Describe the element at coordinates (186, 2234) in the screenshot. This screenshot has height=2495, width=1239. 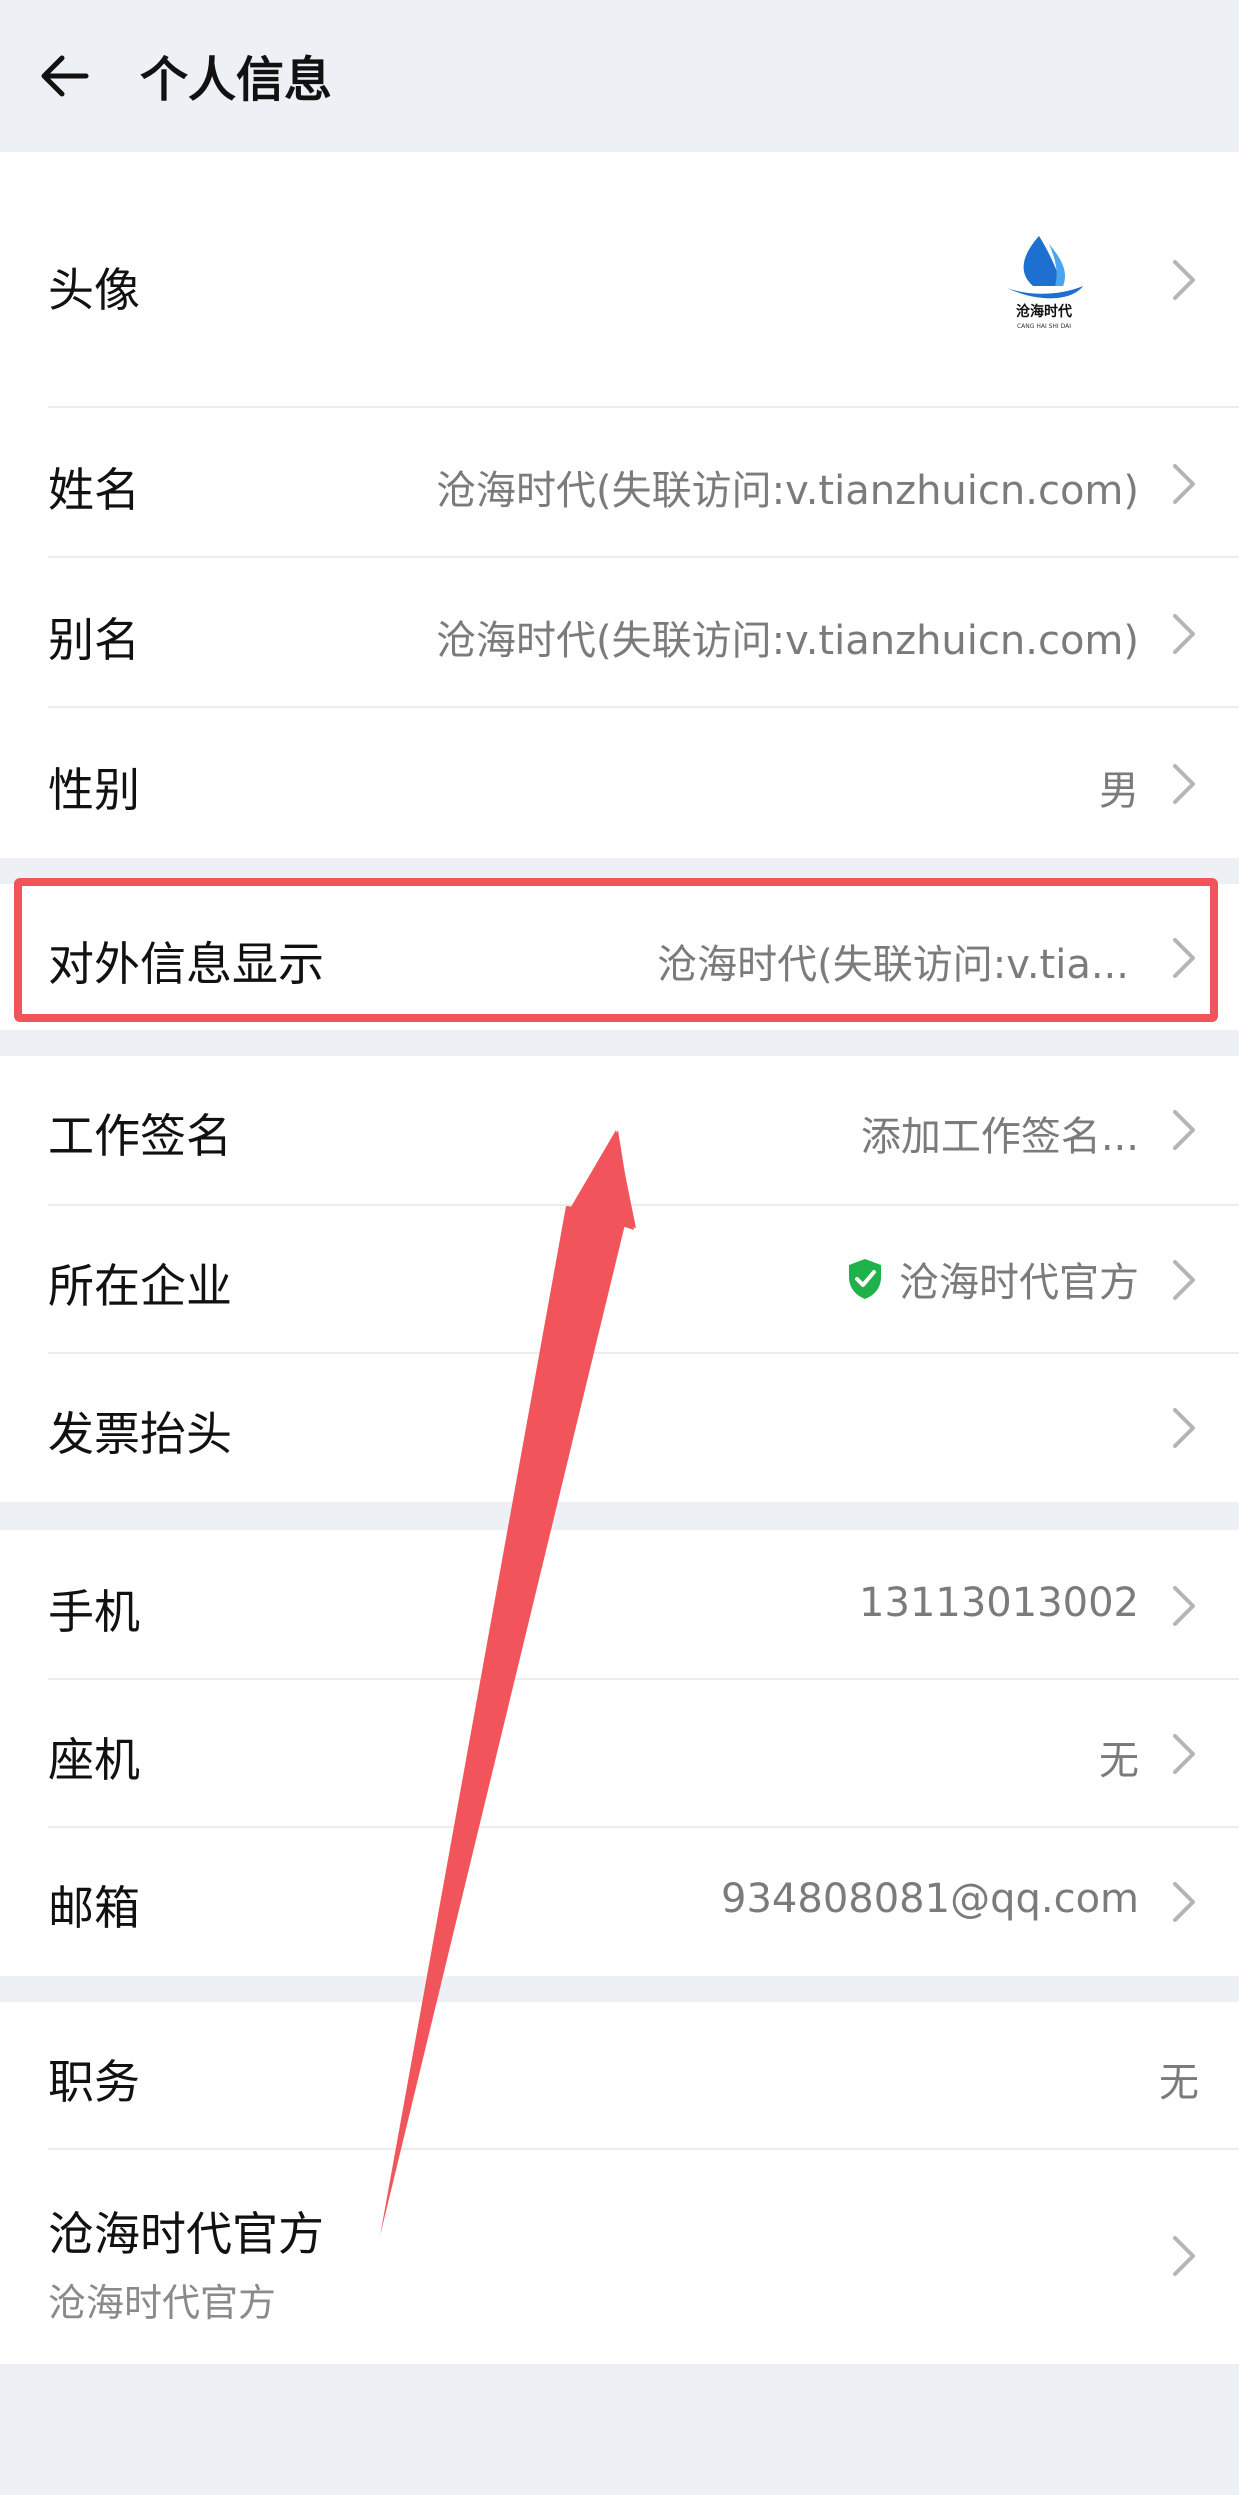
I see `organization-label: 沧海时代官方` at that location.